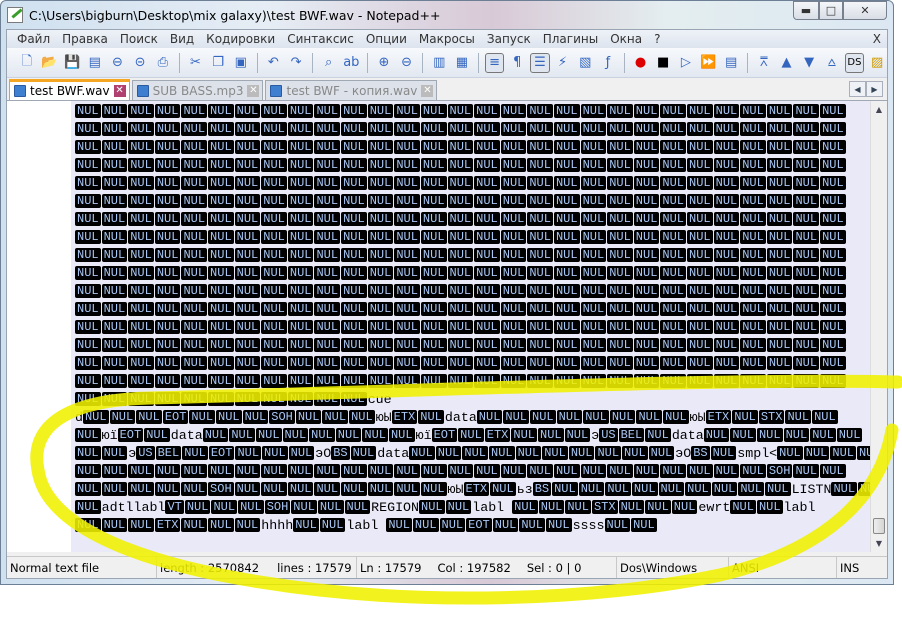 The image size is (902, 617). I want to click on new-file-icon: 🗋, so click(27, 63).